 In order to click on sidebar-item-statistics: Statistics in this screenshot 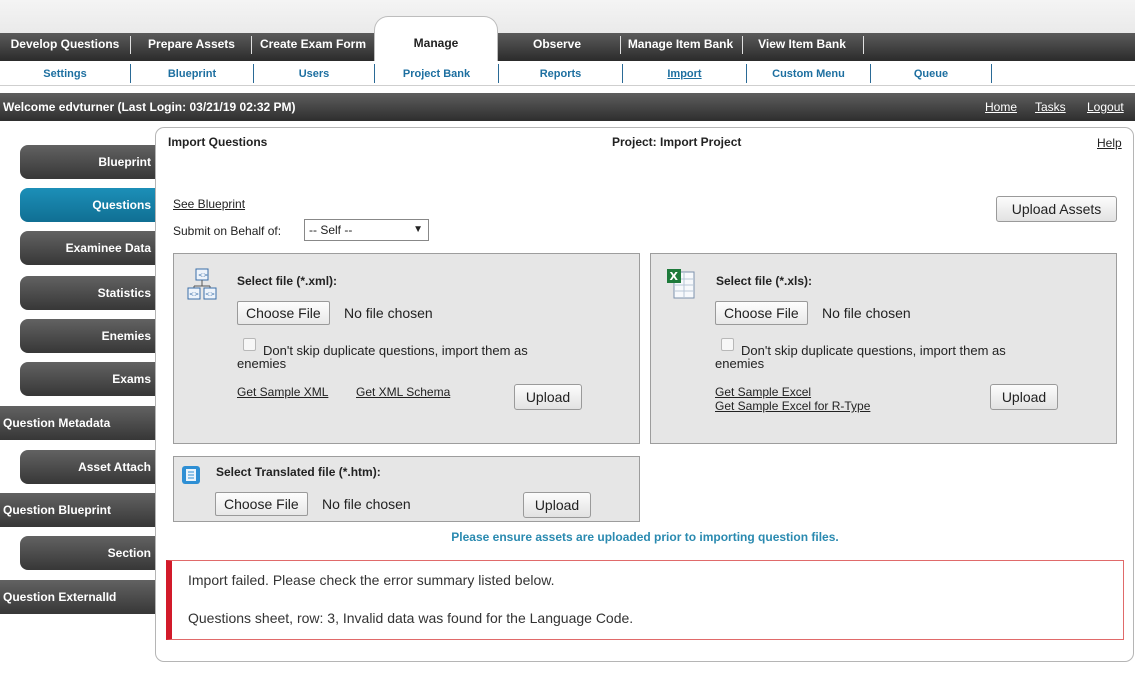, I will do `click(92, 293)`.